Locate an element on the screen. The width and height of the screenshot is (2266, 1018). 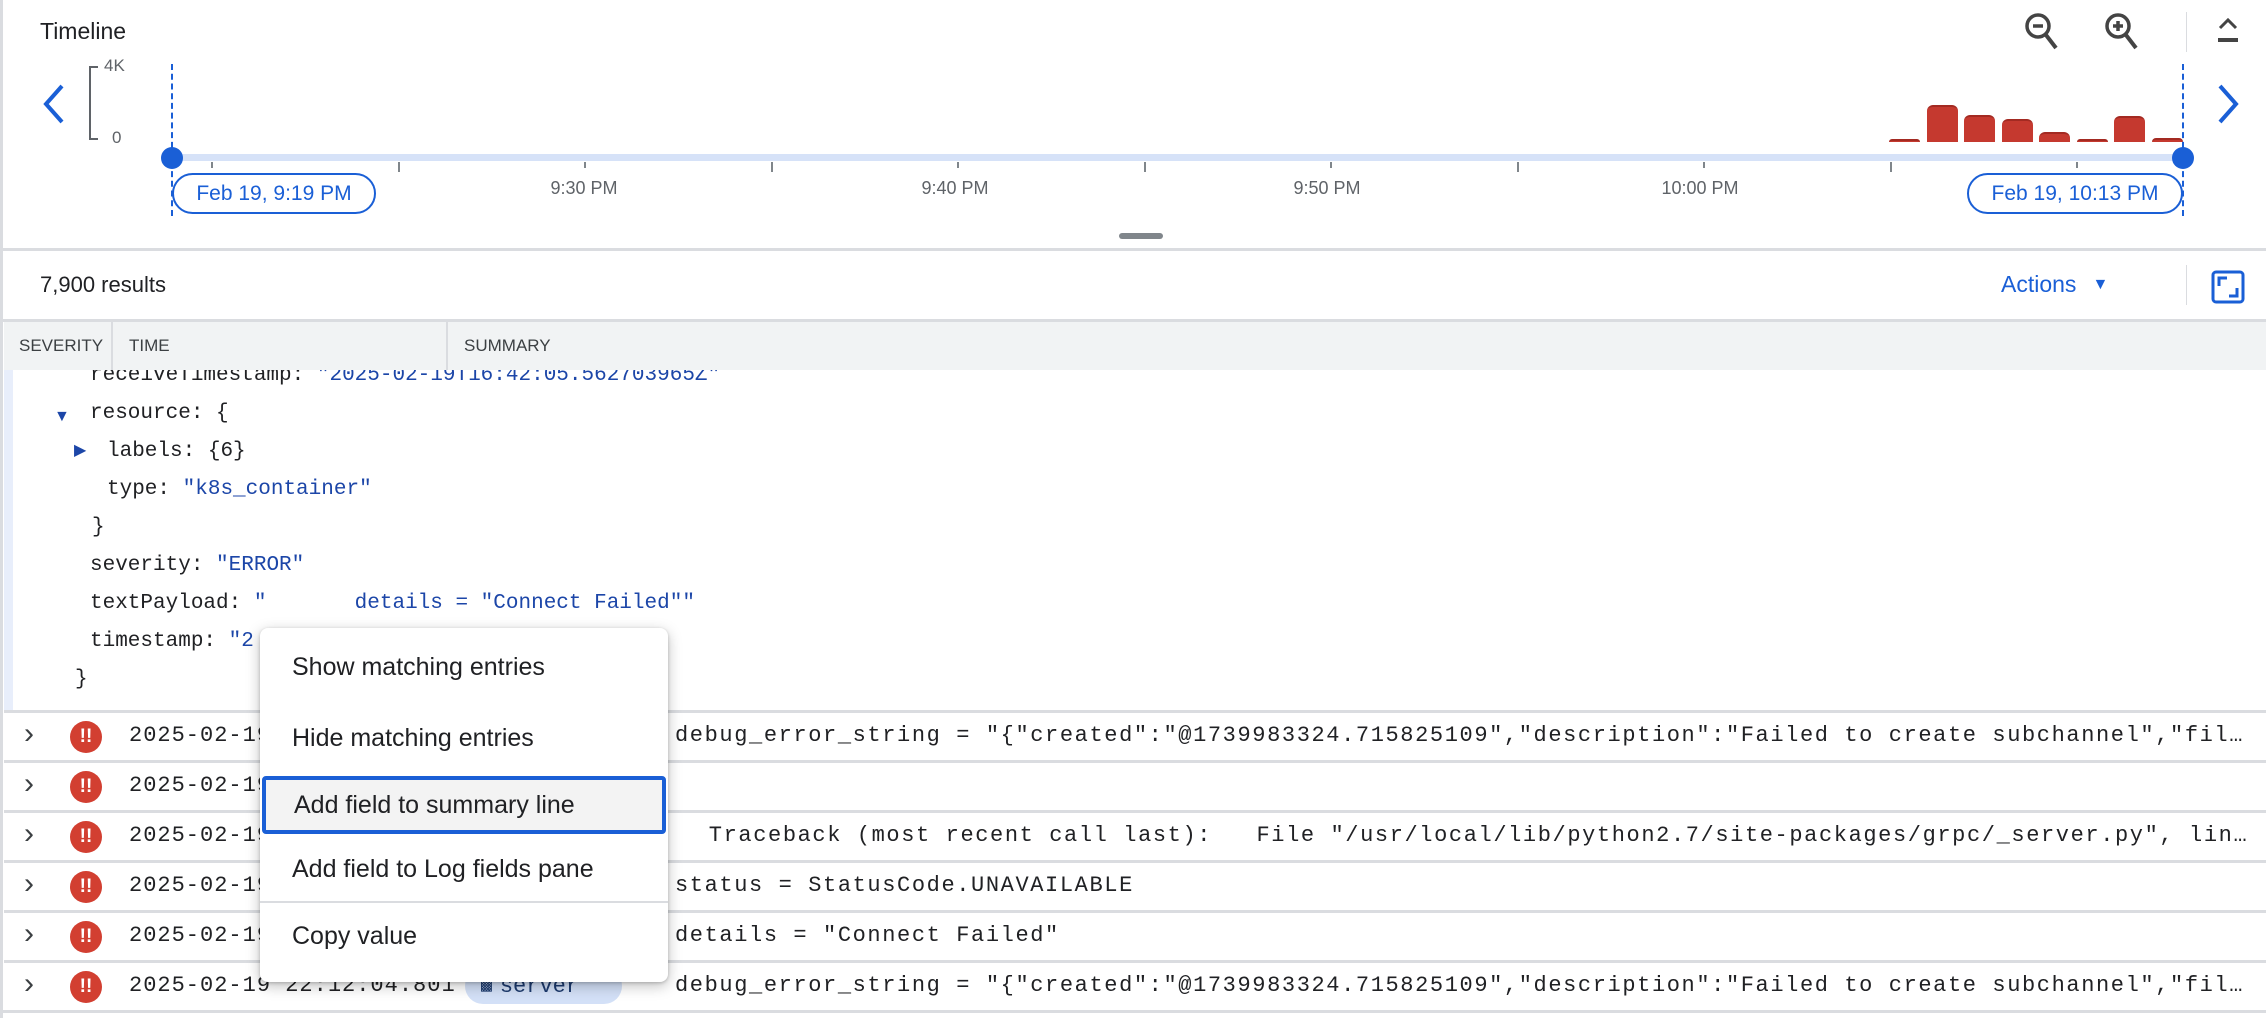
tick-label-950: 9:50 PM is located at coordinates (1327, 188).